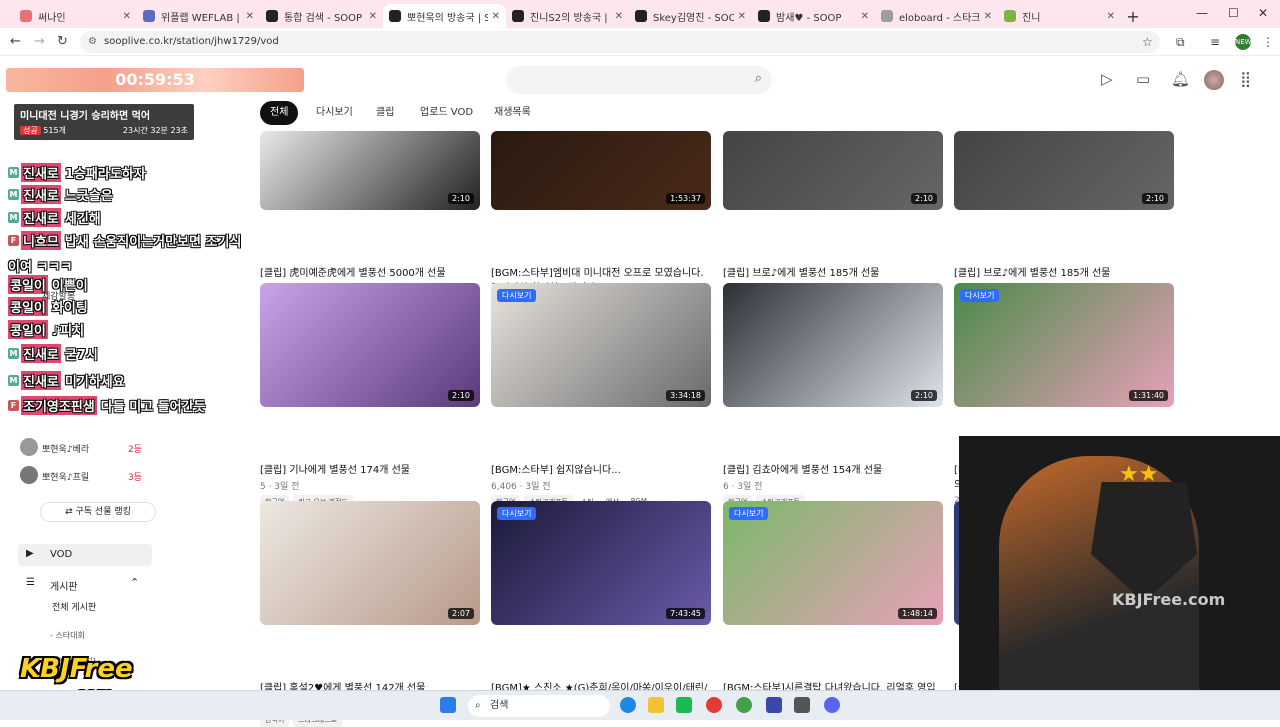  Describe the element at coordinates (1107, 79) in the screenshot. I see `vod-upload-icon: ▷` at that location.